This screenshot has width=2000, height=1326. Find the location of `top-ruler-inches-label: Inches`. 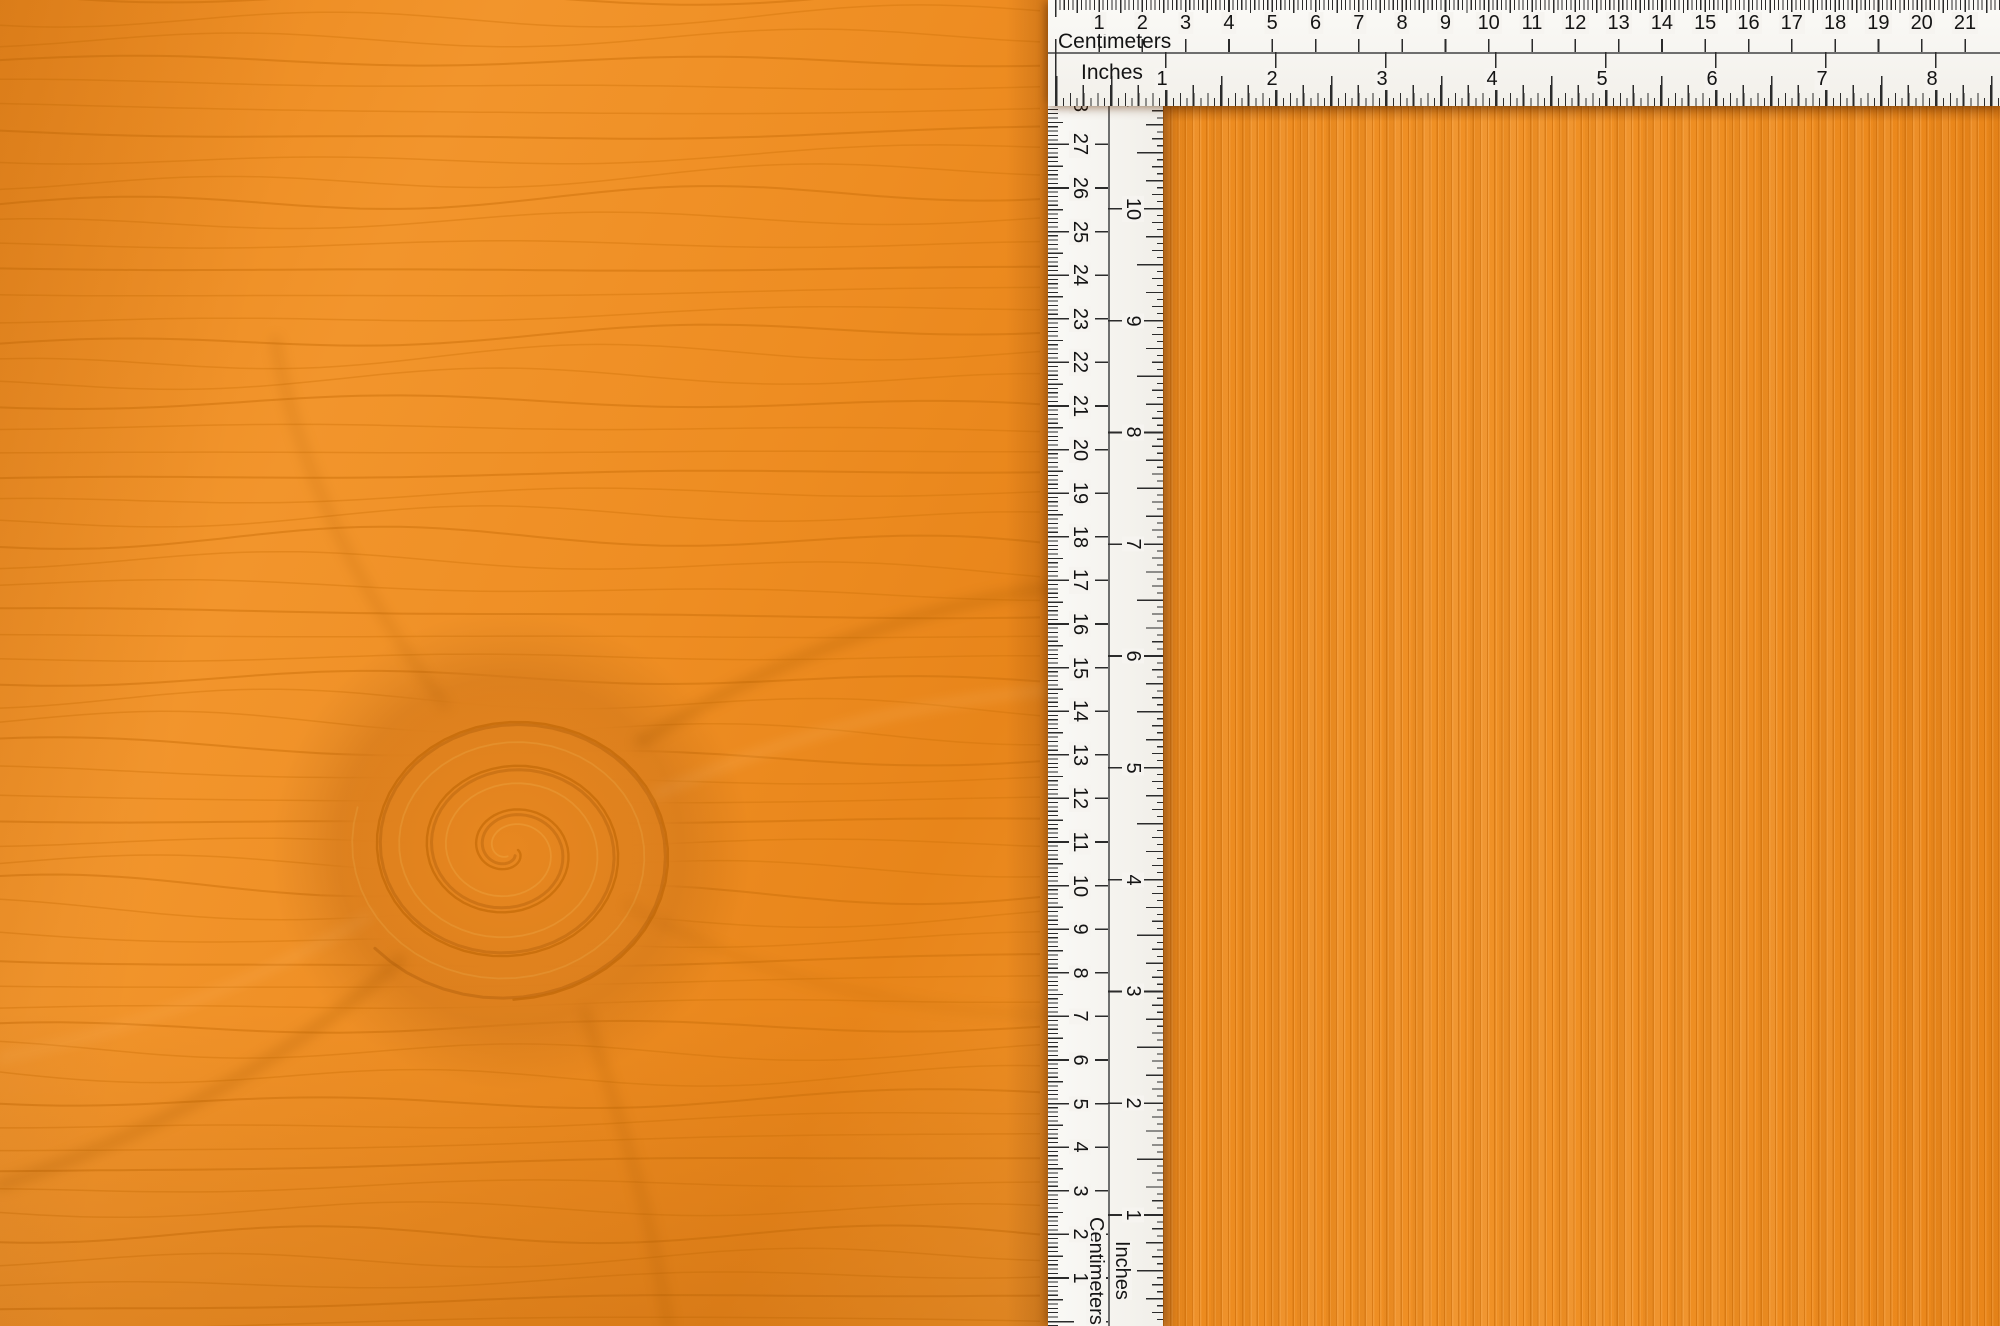

top-ruler-inches-label: Inches is located at coordinates (1112, 72).